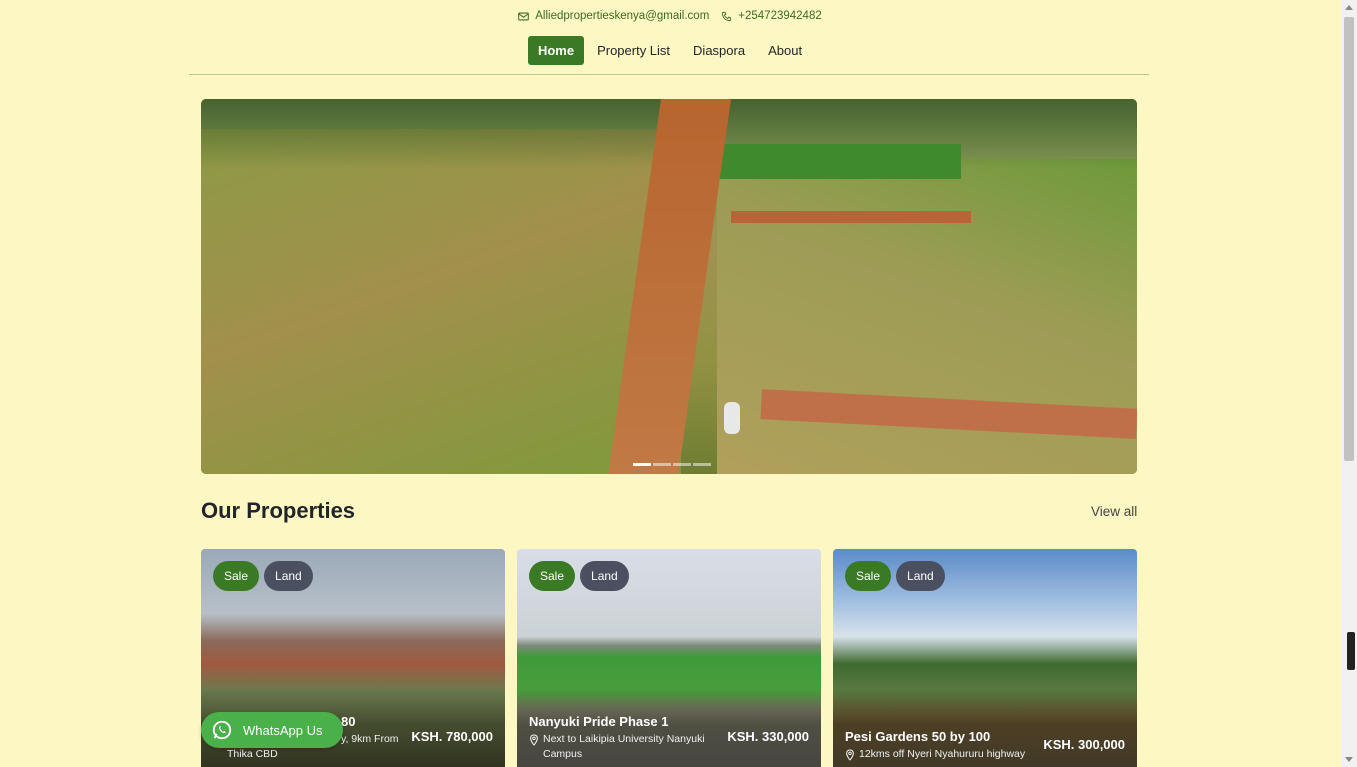 Image resolution: width=1357 pixels, height=767 pixels. Describe the element at coordinates (669, 74) in the screenshot. I see `header-divider` at that location.